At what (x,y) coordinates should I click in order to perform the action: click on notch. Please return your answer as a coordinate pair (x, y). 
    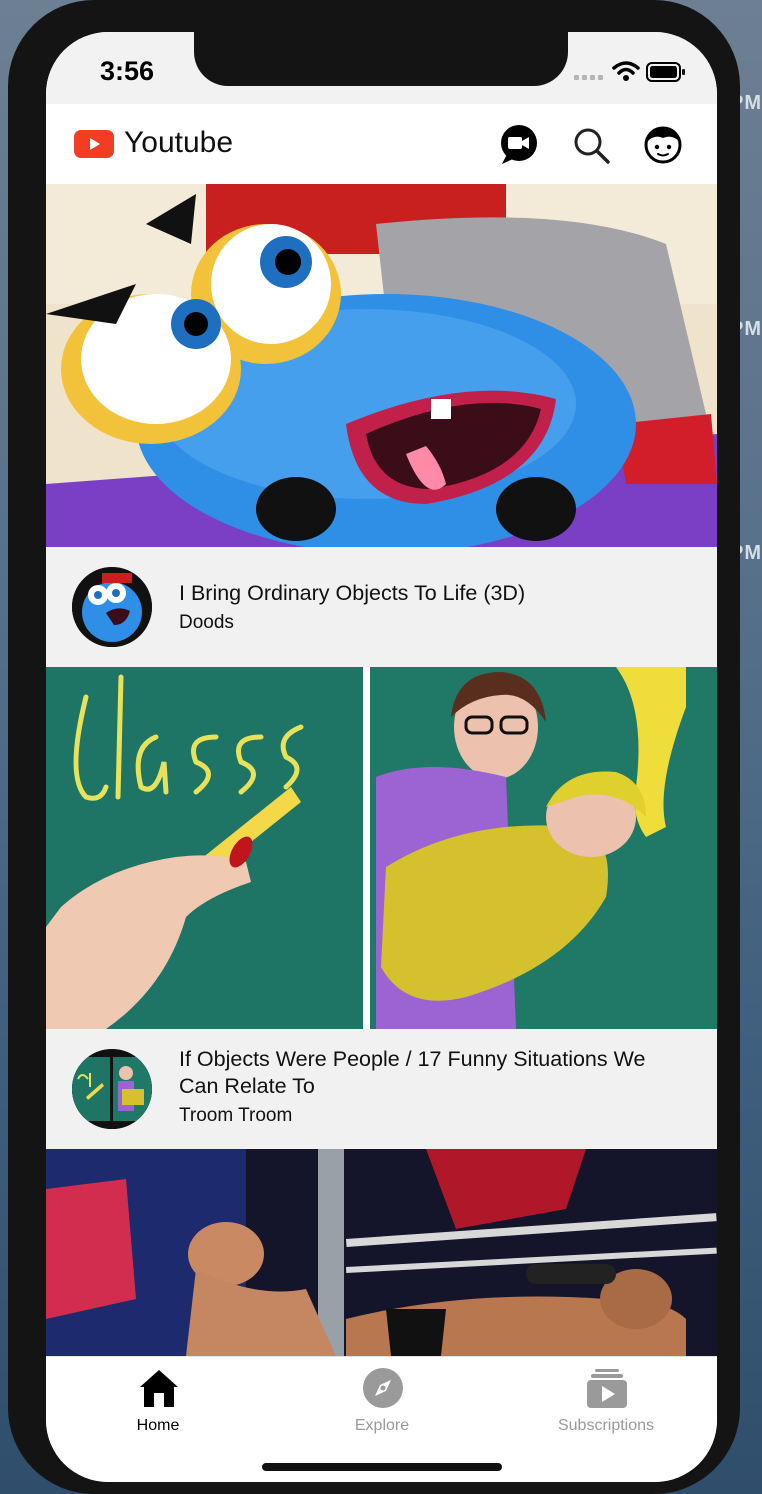
    Looking at the image, I should click on (381, 59).